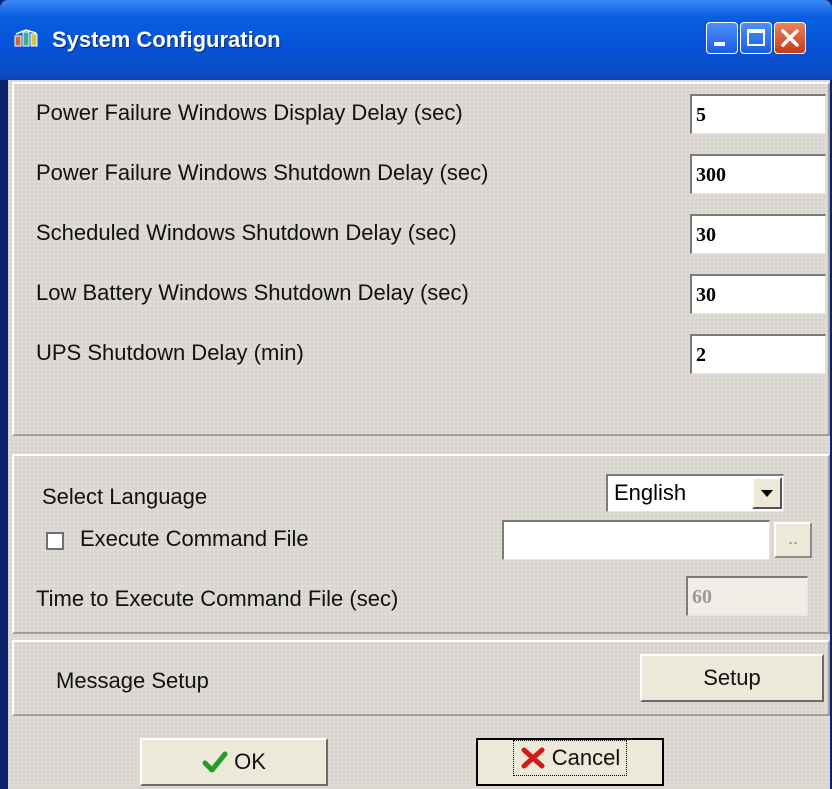 The width and height of the screenshot is (832, 789). I want to click on minimize-button, so click(722, 38).